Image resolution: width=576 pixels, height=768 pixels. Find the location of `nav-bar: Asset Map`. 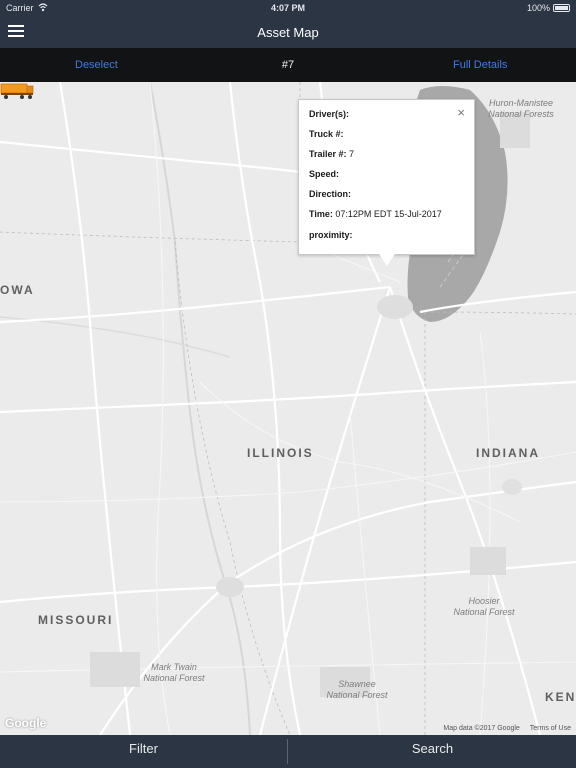

nav-bar: Asset Map is located at coordinates (288, 32).